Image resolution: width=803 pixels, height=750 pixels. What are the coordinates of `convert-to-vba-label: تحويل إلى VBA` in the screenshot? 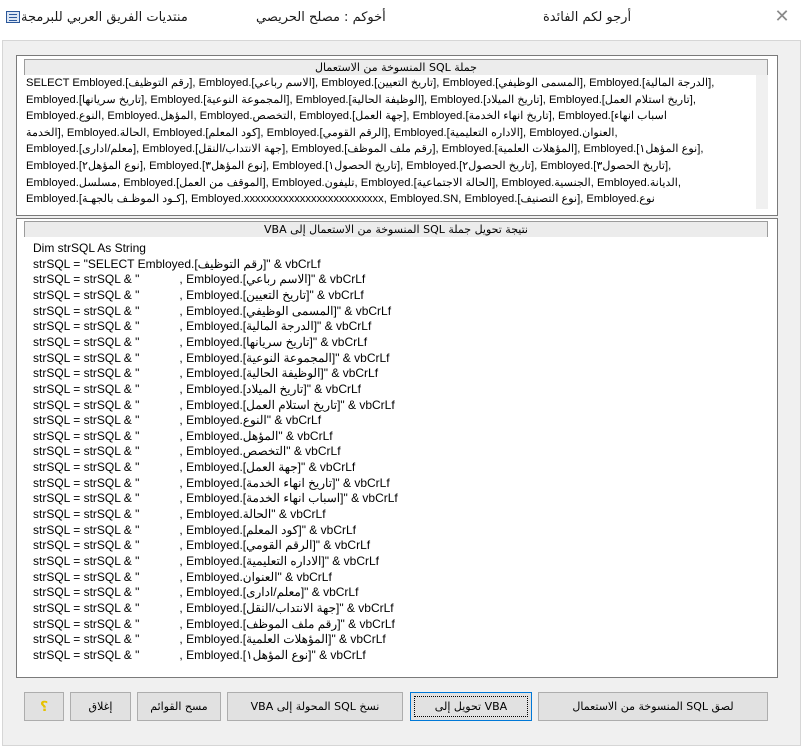 It's located at (471, 706).